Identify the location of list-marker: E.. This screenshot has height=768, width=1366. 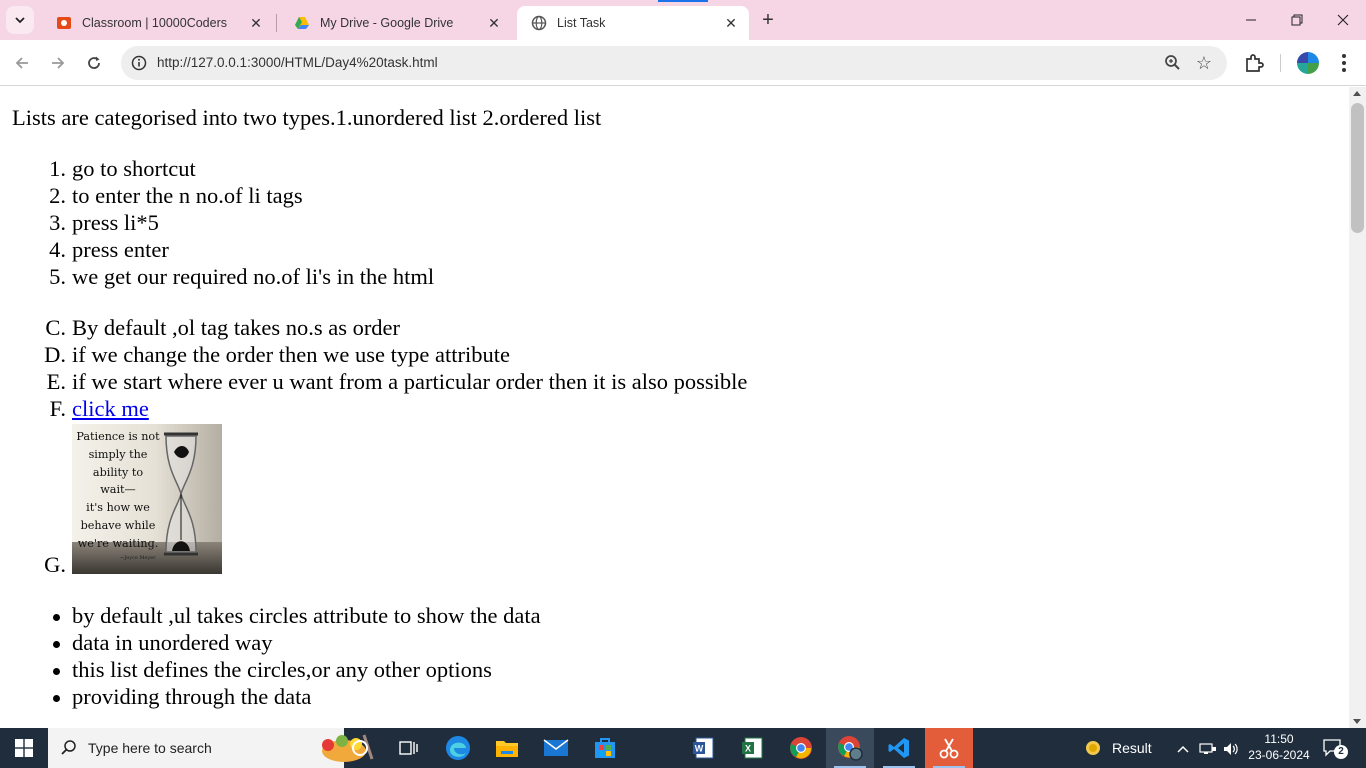
(56, 381).